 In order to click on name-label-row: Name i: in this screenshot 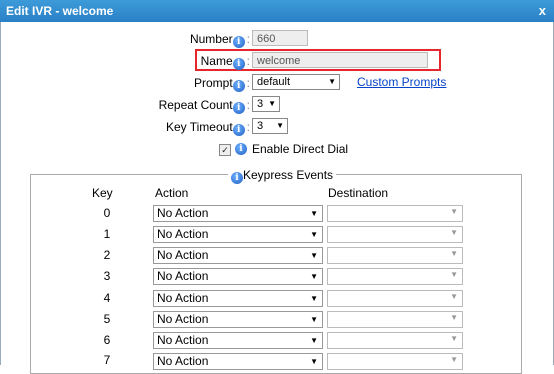, I will do `click(225, 62)`.